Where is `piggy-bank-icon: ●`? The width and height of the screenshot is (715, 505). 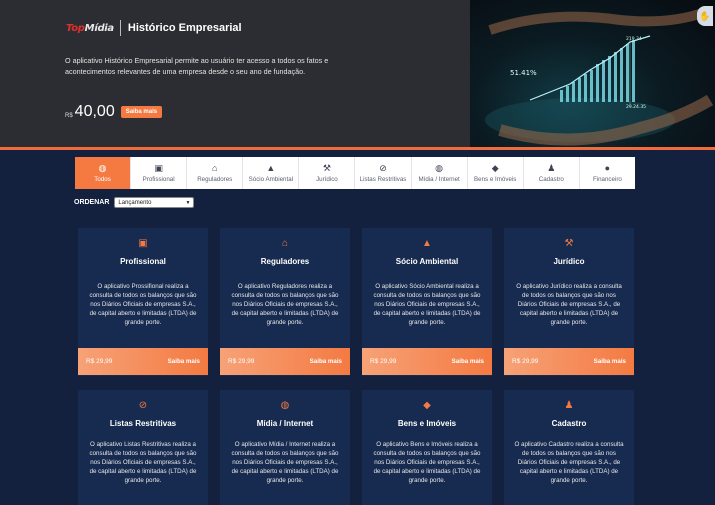
piggy-bank-icon: ● is located at coordinates (607, 168).